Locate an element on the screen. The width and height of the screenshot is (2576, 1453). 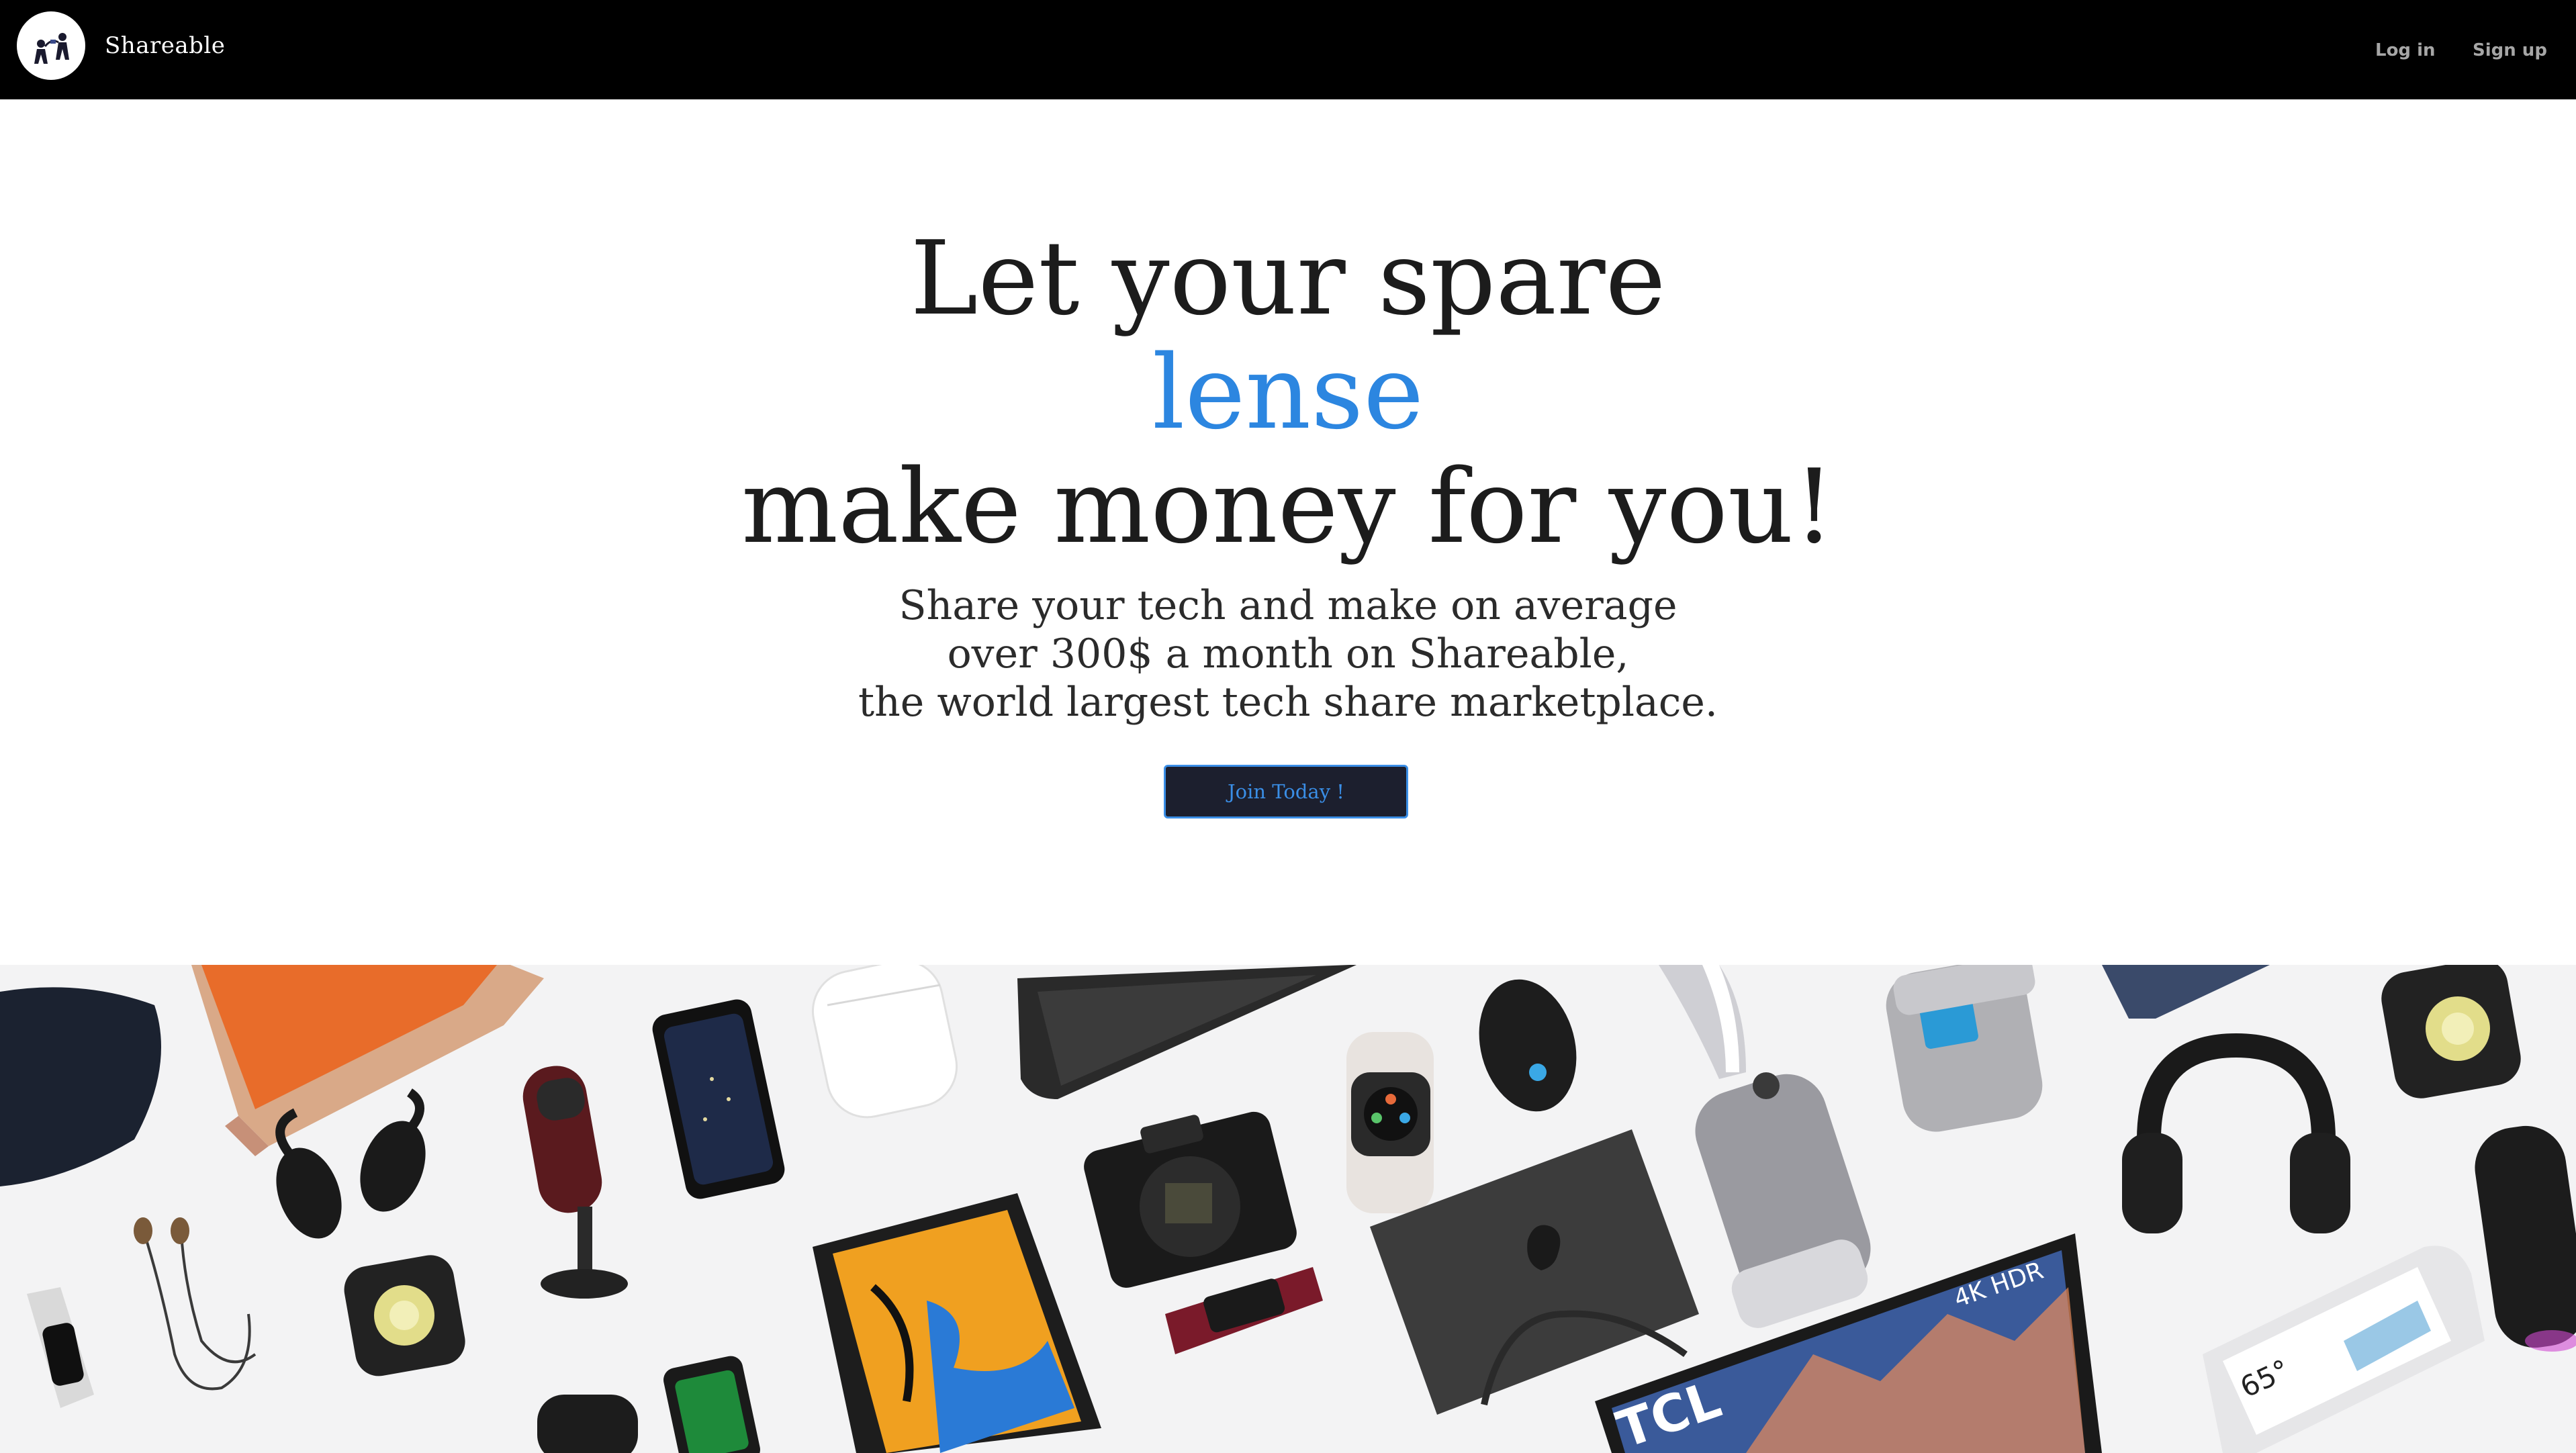
login-link: Log in is located at coordinates (2405, 50).